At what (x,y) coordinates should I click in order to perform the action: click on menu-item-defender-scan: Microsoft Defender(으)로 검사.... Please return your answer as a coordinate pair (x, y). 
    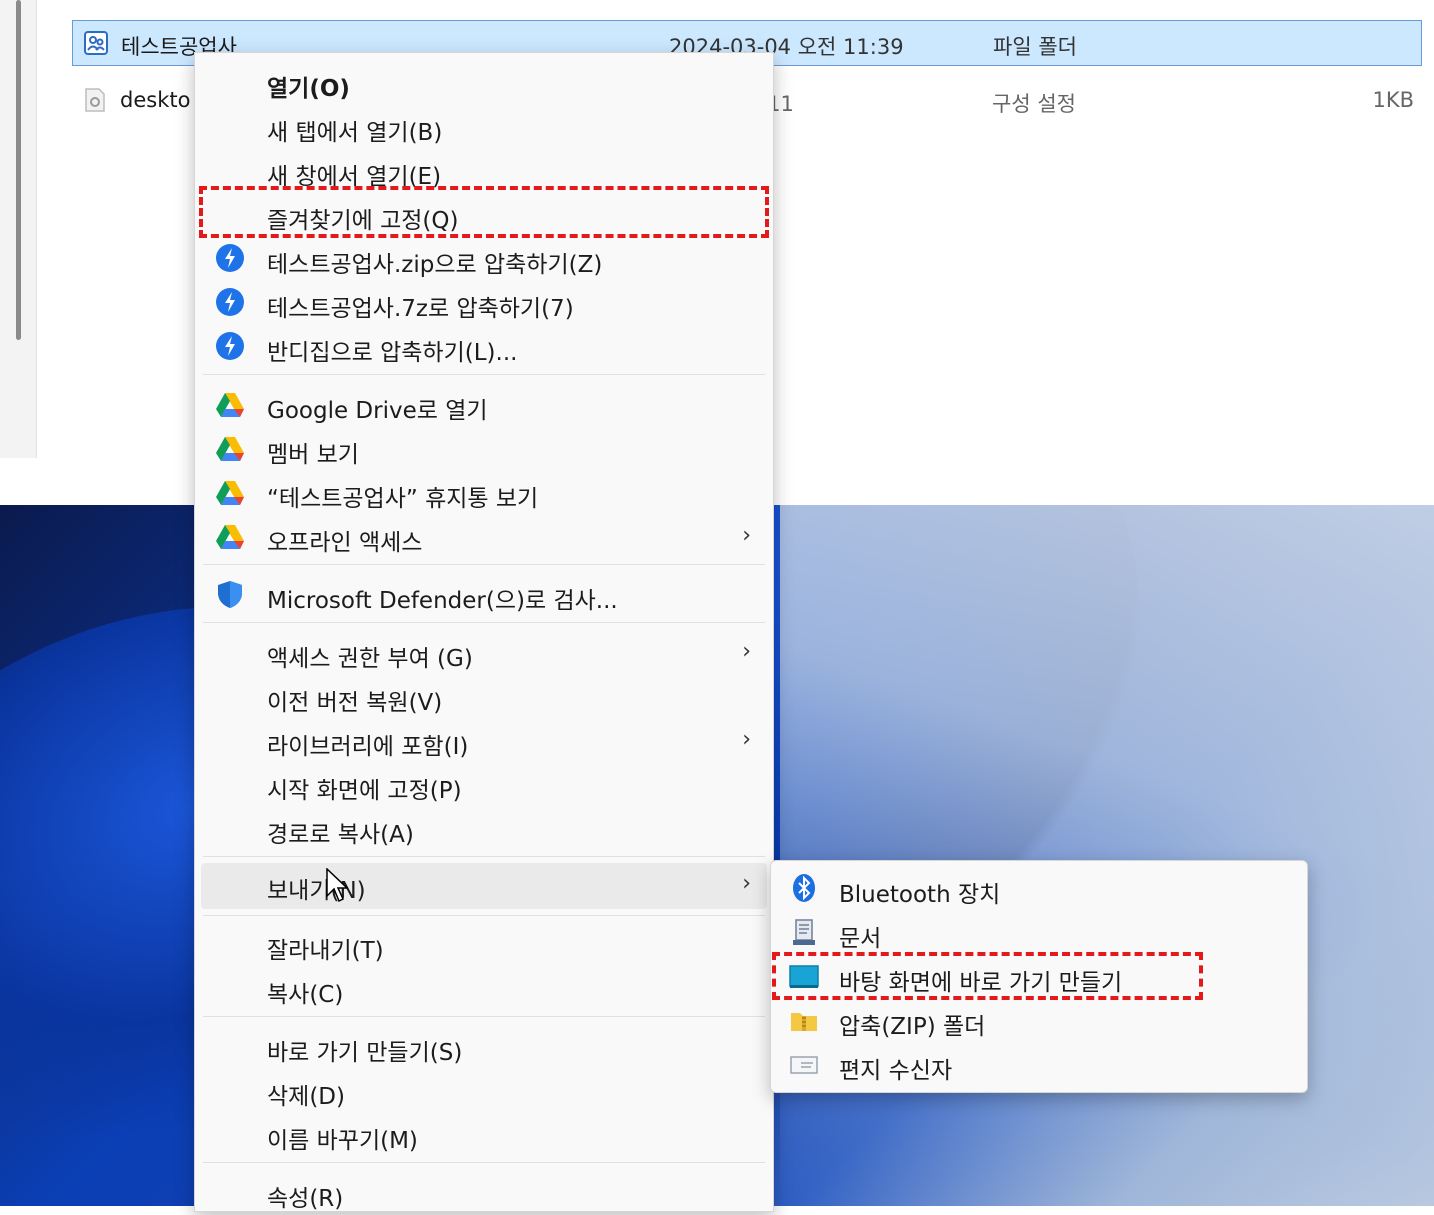
    Looking at the image, I should click on (484, 595).